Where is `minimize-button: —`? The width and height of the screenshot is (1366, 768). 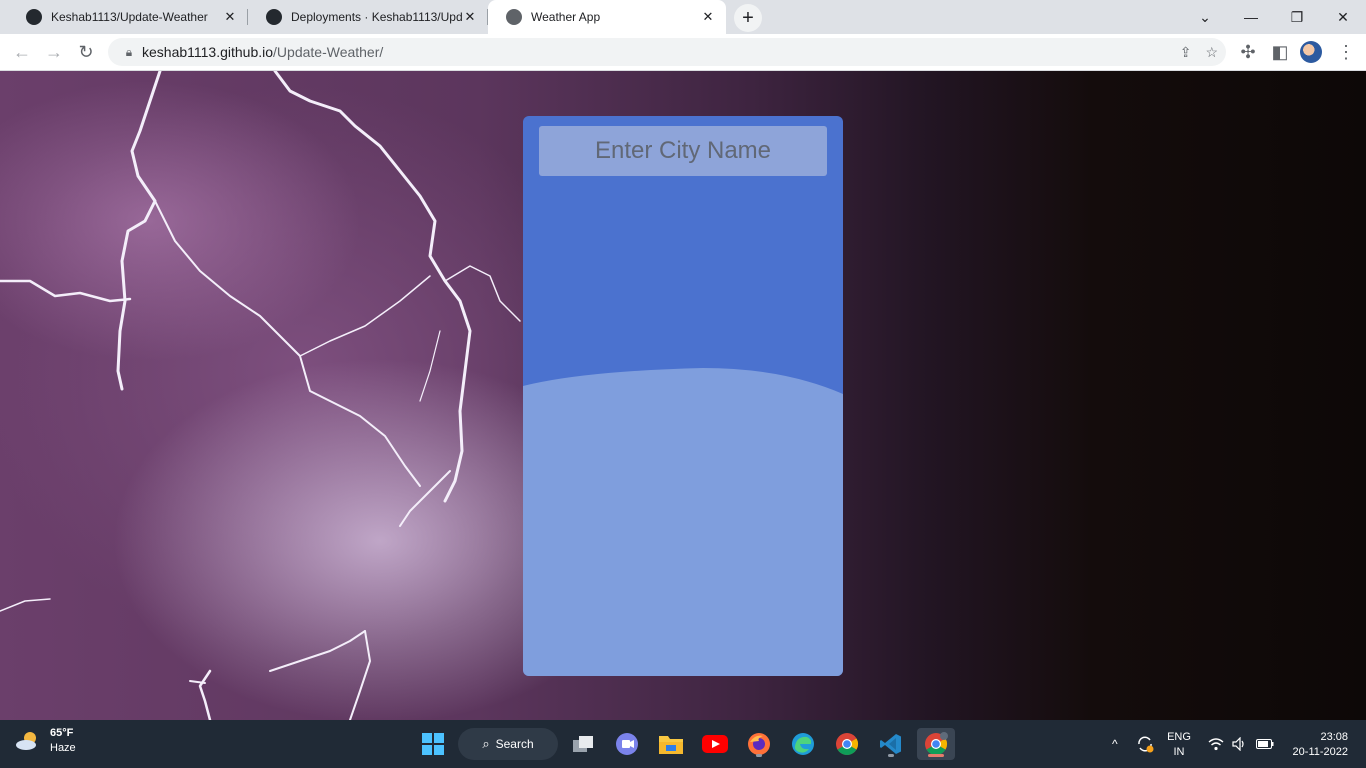
minimize-button: — is located at coordinates (1251, 17).